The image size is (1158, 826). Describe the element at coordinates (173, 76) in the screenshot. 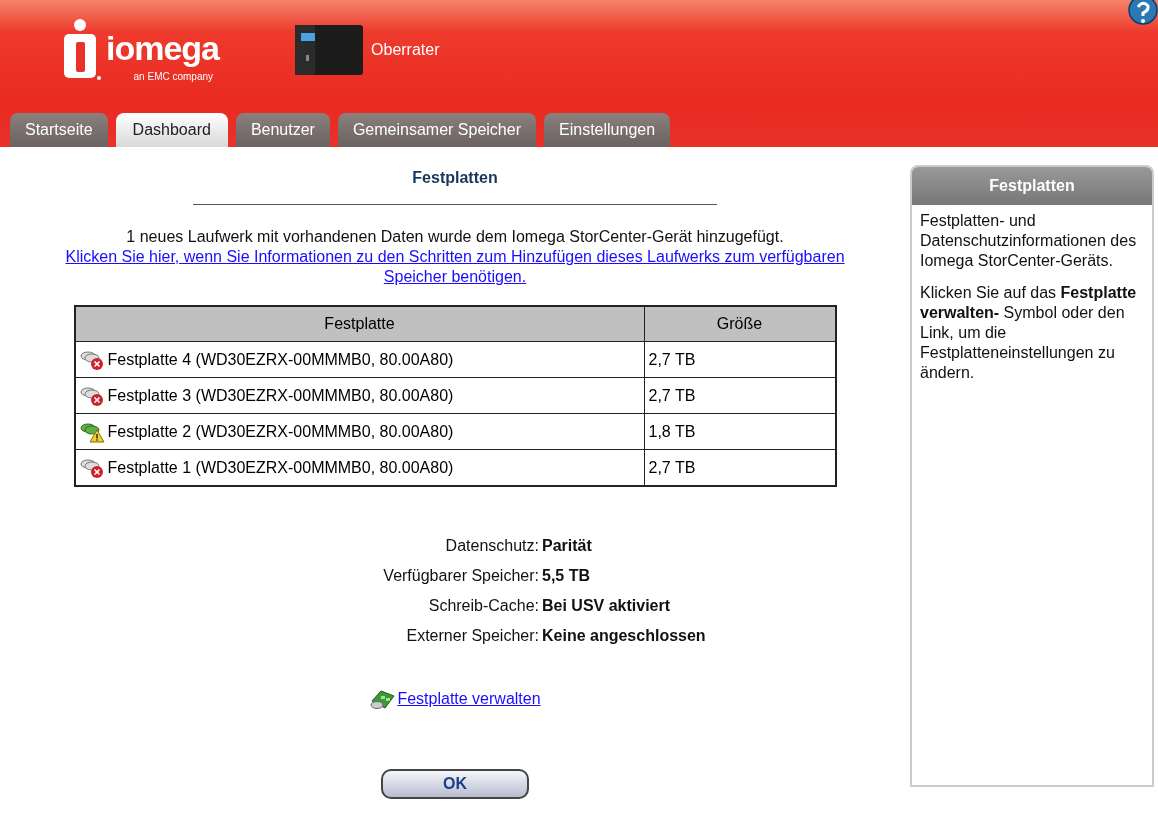

I see `brand-tagline: an EMC company` at that location.